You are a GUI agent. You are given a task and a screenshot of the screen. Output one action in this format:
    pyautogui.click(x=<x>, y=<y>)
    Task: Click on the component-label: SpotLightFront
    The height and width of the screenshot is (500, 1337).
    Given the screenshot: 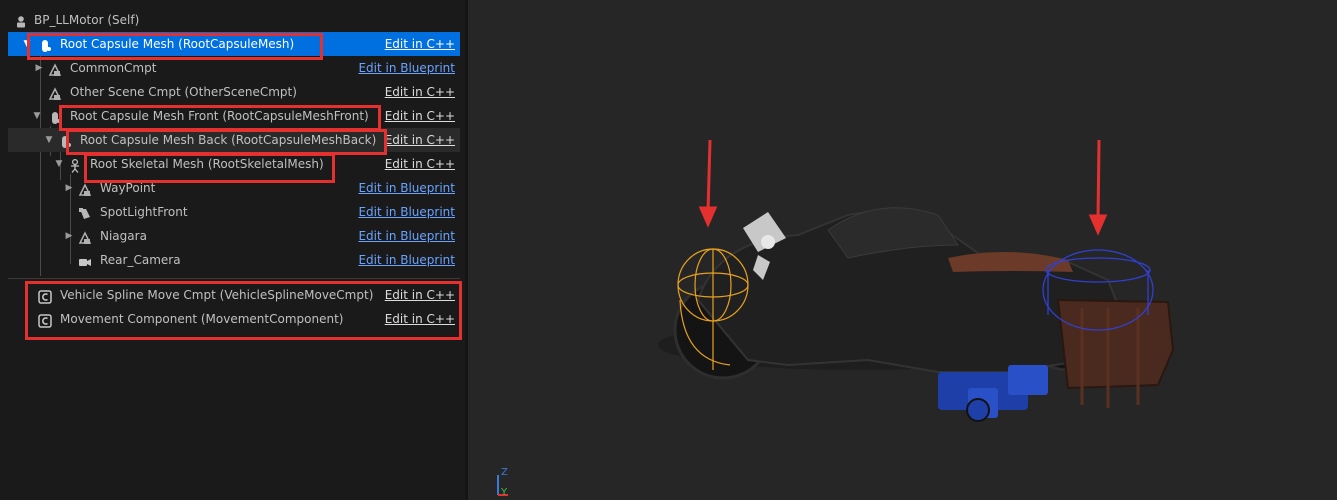 What is the action you would take?
    pyautogui.click(x=144, y=212)
    